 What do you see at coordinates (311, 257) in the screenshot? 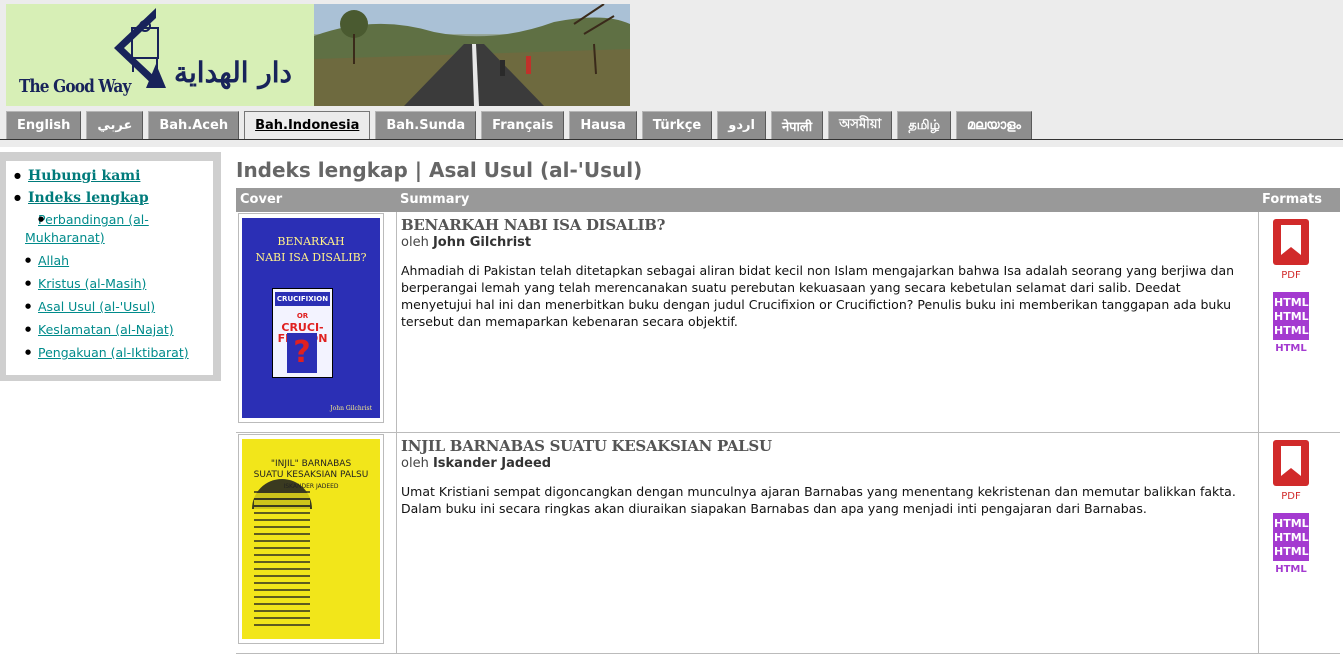
I see `cover-title-line2: NABI ISA DISALIB?` at bounding box center [311, 257].